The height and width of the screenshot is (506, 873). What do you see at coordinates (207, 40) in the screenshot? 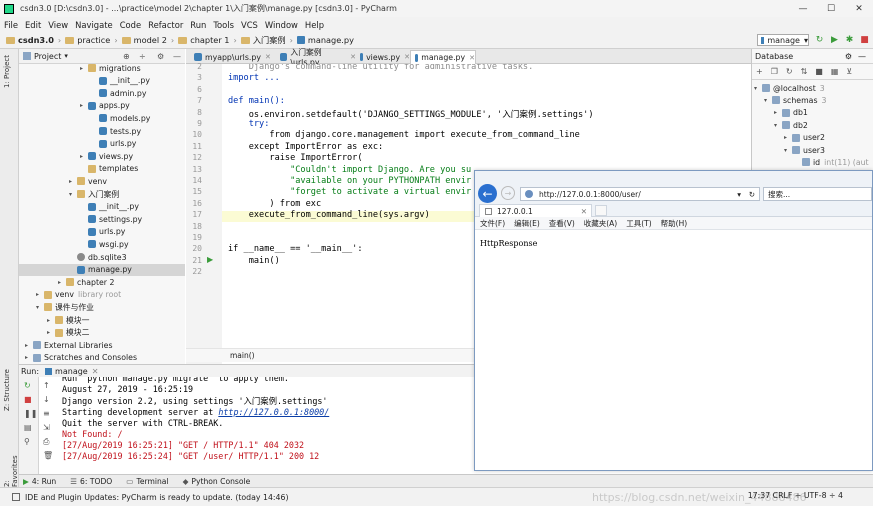
I see `breadcrumb-item: chapter 1 ›` at bounding box center [207, 40].